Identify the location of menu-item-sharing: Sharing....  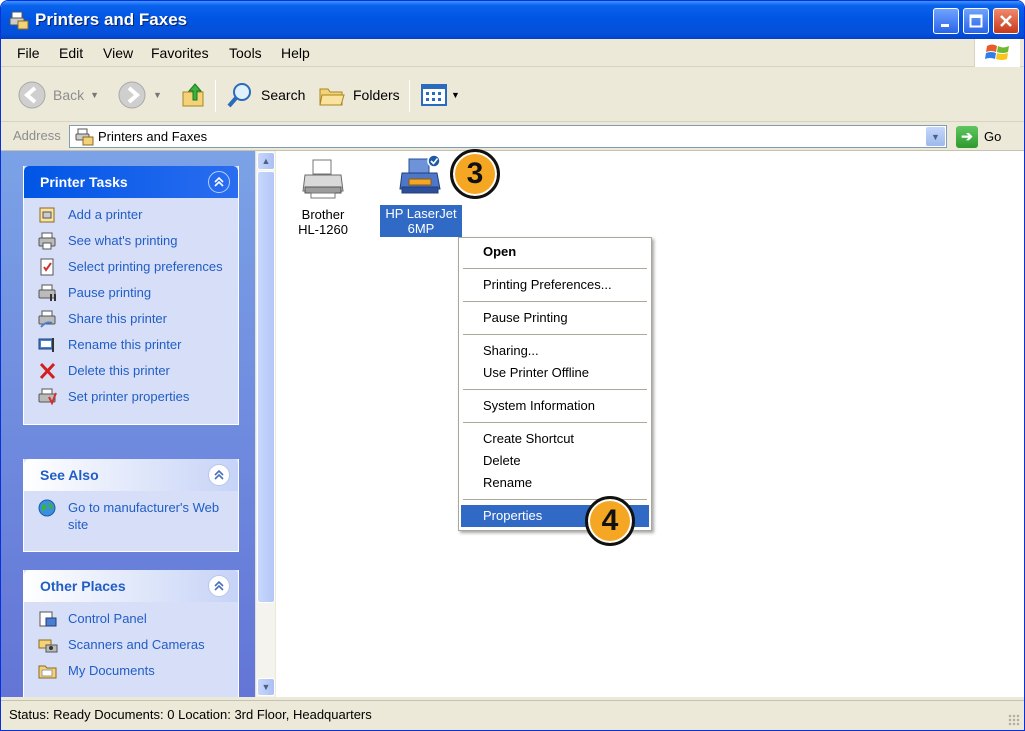
(555, 351).